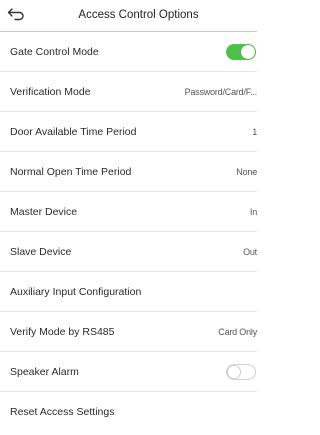 The width and height of the screenshot is (320, 435). What do you see at coordinates (76, 292) in the screenshot?
I see `row-label: Auxiliary Input Configuration` at bounding box center [76, 292].